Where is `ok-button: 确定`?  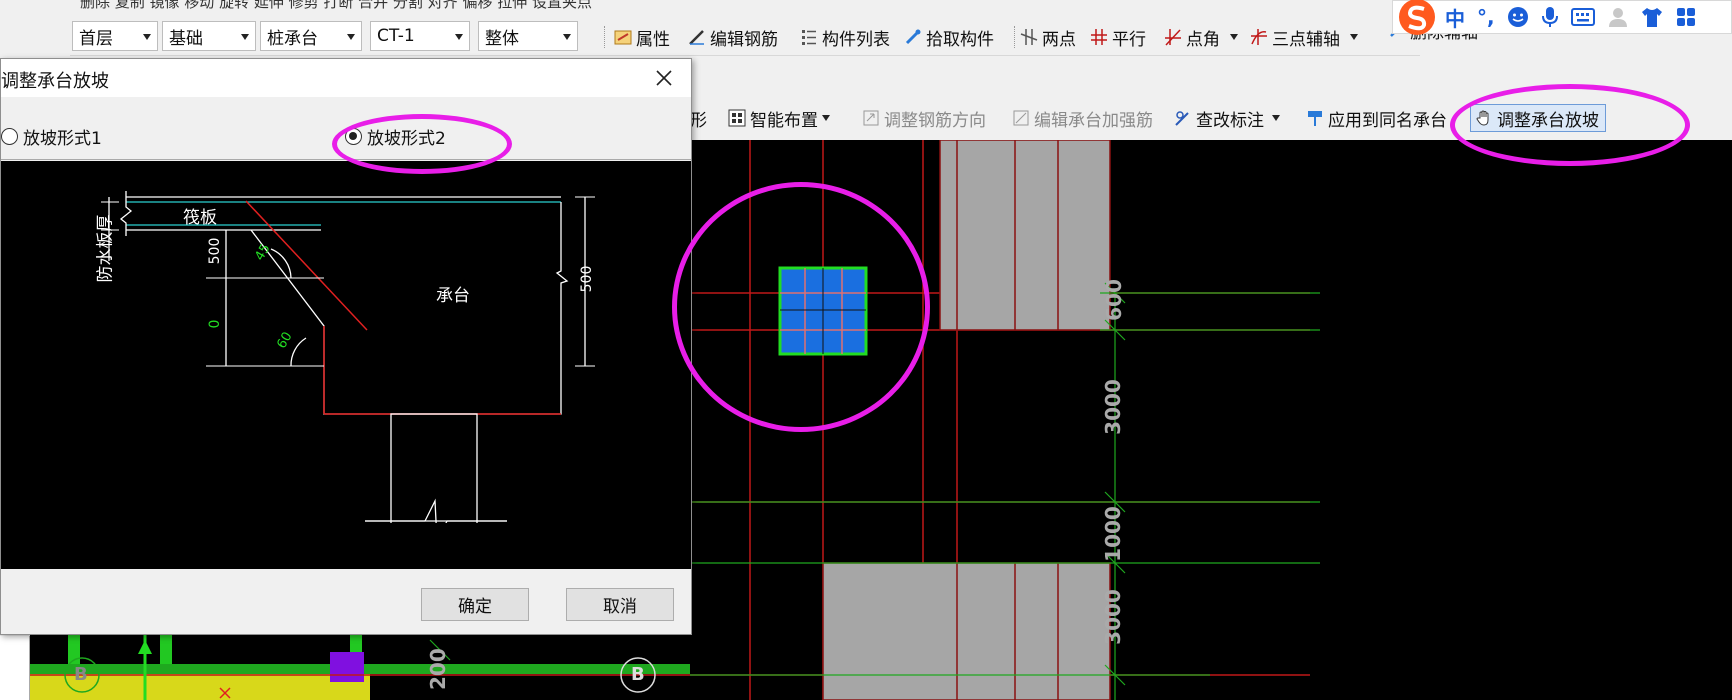 ok-button: 确定 is located at coordinates (475, 604).